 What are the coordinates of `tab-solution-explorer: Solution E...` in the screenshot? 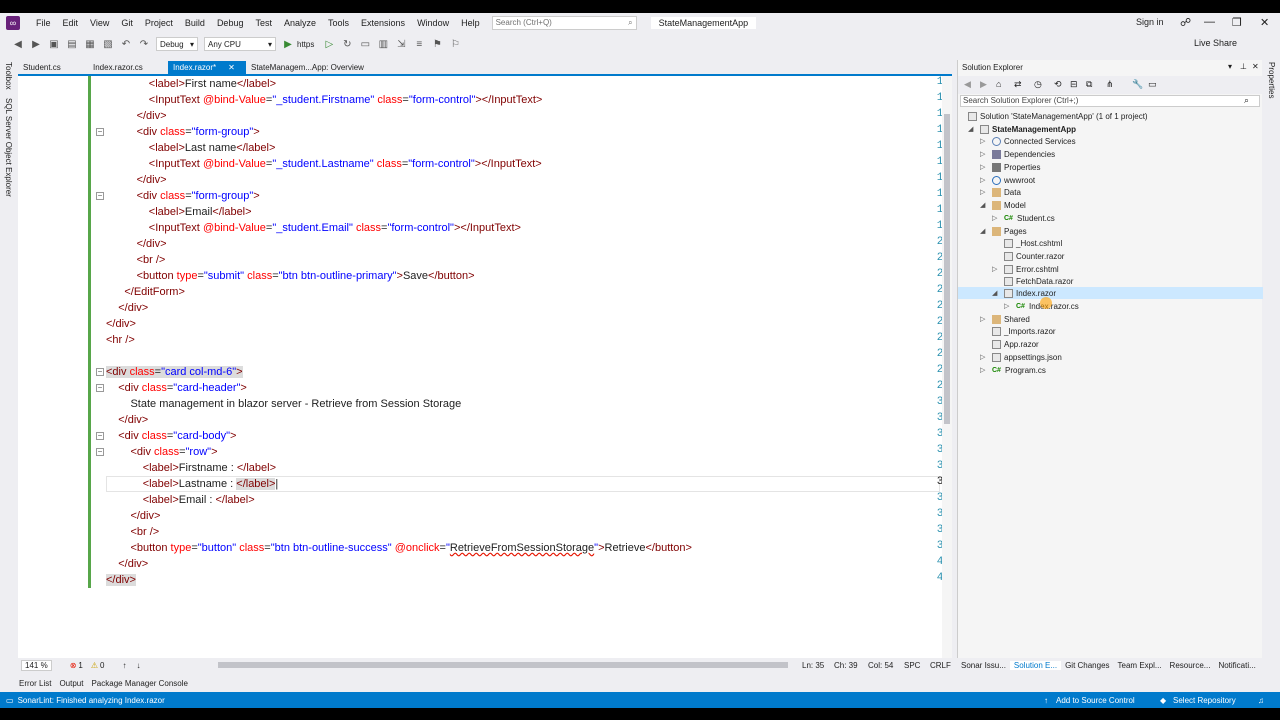 It's located at (1035, 665).